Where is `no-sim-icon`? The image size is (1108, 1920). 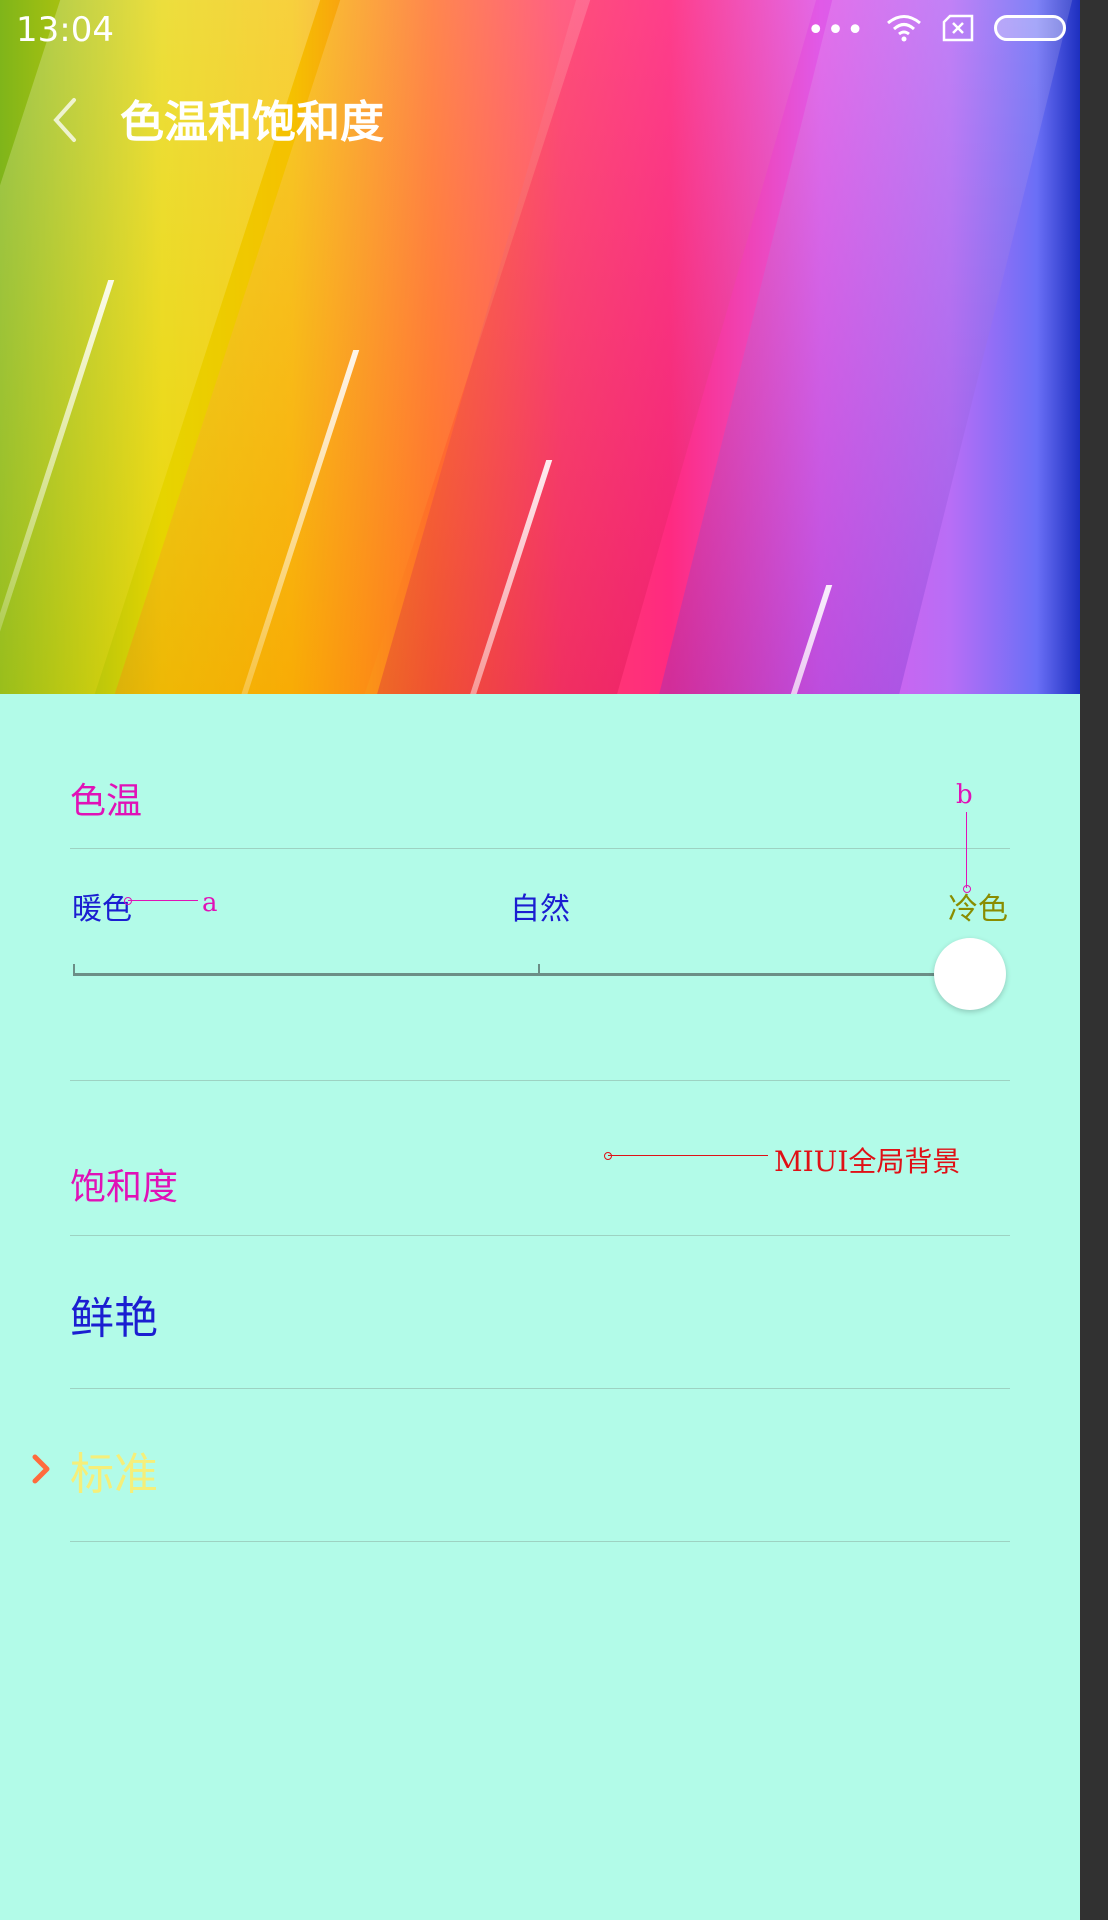 no-sim-icon is located at coordinates (958, 28).